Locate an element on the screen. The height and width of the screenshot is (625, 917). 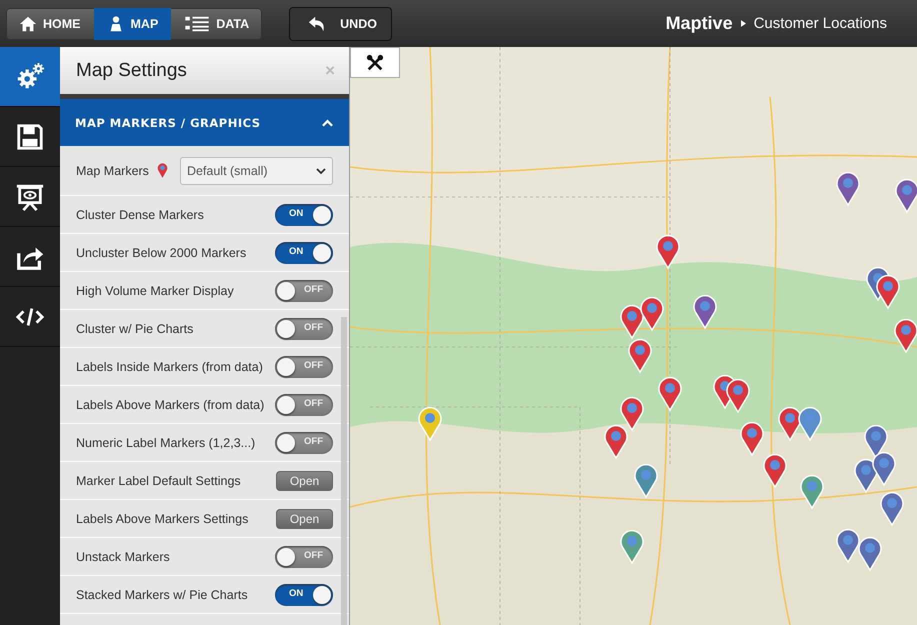
nav-tab: MAP is located at coordinates (133, 24).